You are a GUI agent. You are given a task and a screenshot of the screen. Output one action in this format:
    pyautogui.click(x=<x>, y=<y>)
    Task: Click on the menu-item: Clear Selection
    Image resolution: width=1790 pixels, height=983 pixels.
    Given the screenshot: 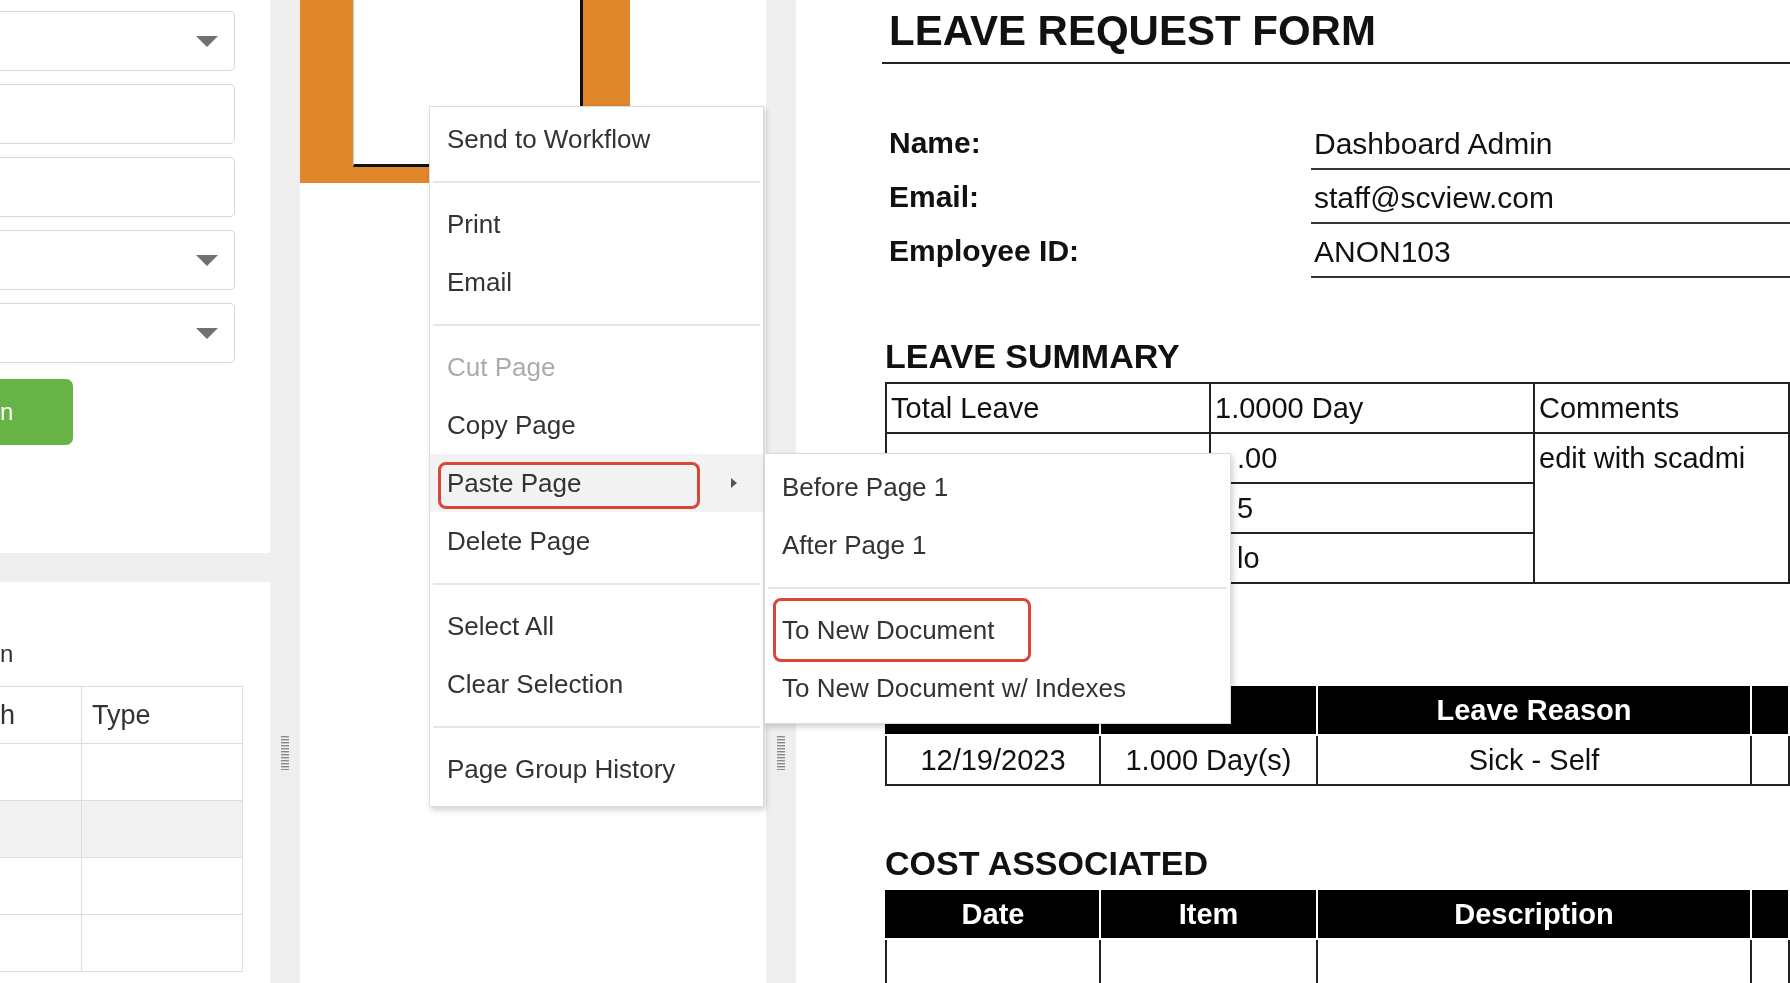 What is the action you would take?
    pyautogui.click(x=596, y=684)
    